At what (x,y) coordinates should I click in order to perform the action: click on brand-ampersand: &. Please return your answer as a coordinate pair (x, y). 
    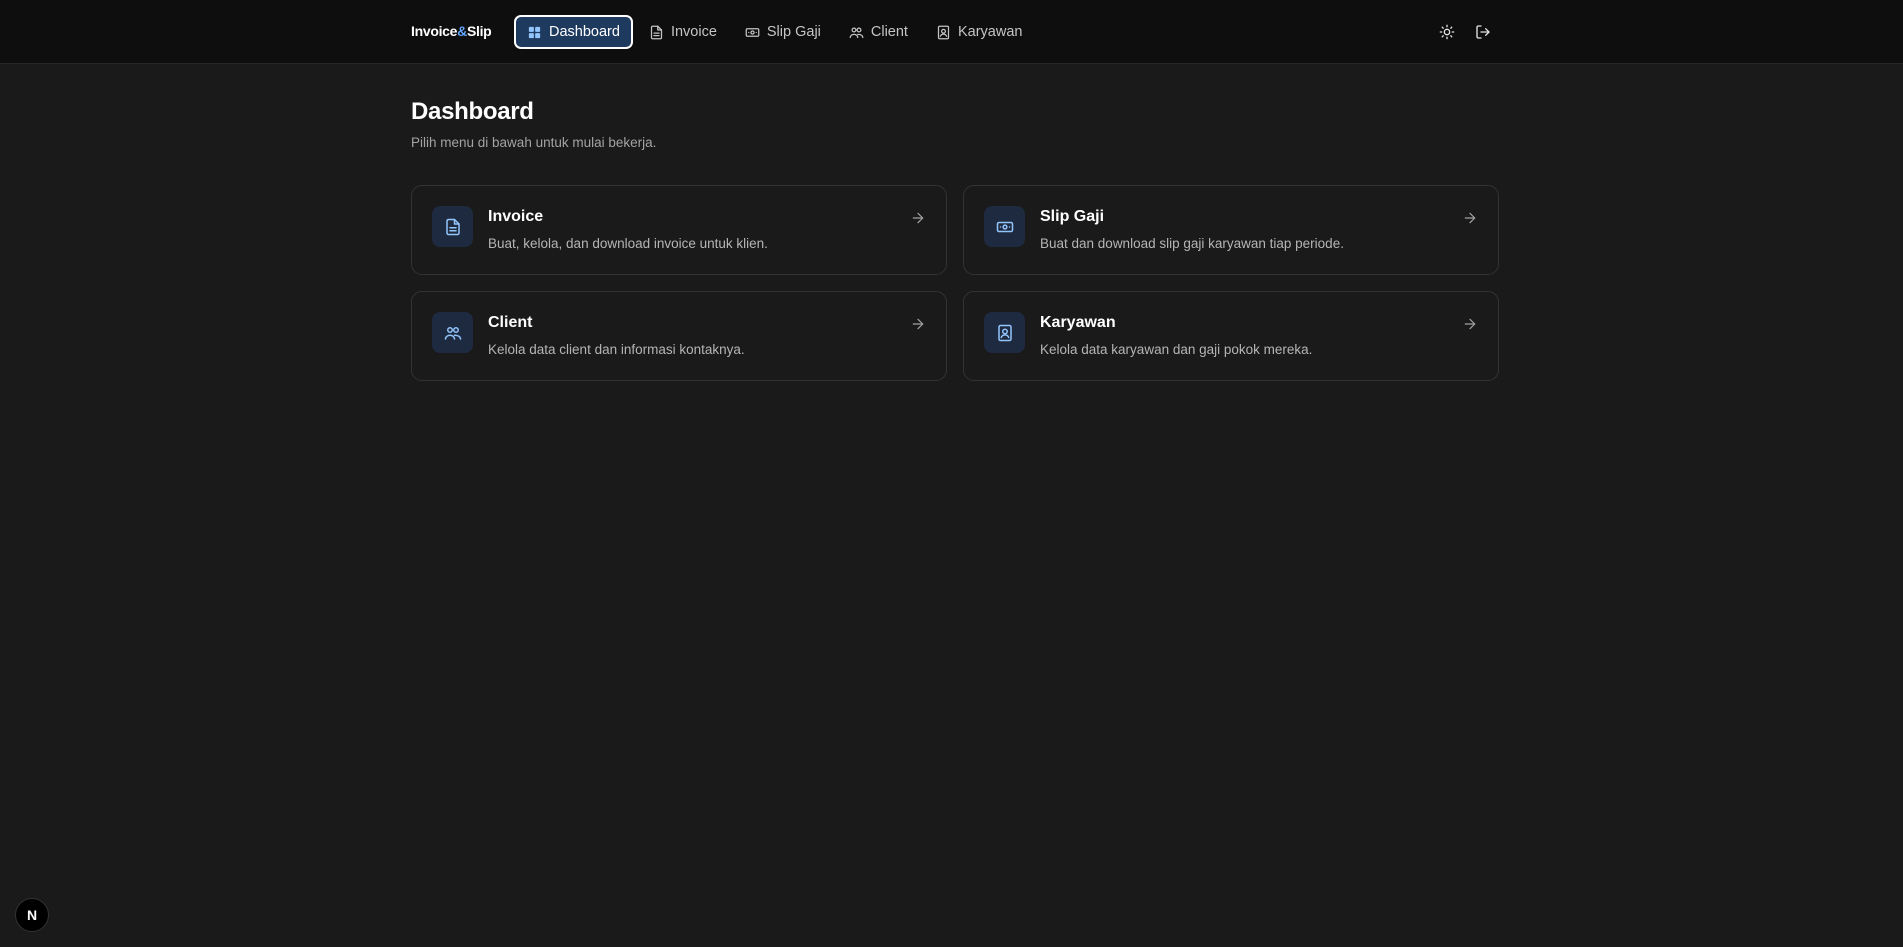
    Looking at the image, I should click on (462, 31).